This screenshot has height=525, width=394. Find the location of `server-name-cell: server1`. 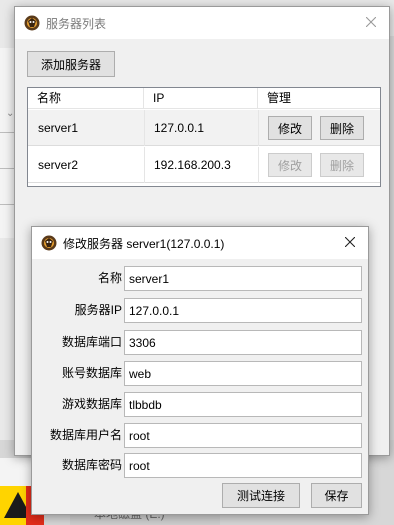

server-name-cell: server1 is located at coordinates (58, 128).